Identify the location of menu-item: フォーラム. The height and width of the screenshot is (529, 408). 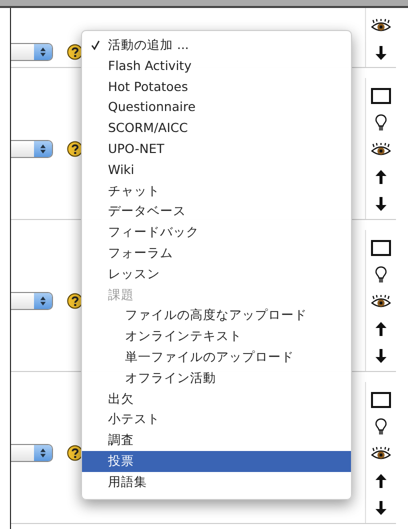
(216, 253).